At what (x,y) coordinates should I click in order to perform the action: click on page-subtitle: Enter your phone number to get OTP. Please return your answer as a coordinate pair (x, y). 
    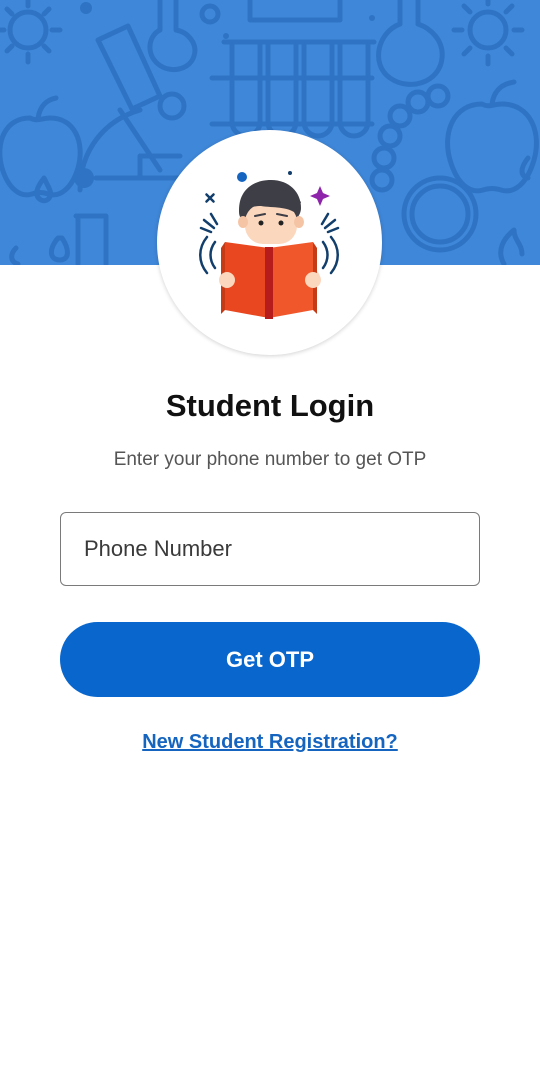
    Looking at the image, I should click on (270, 459).